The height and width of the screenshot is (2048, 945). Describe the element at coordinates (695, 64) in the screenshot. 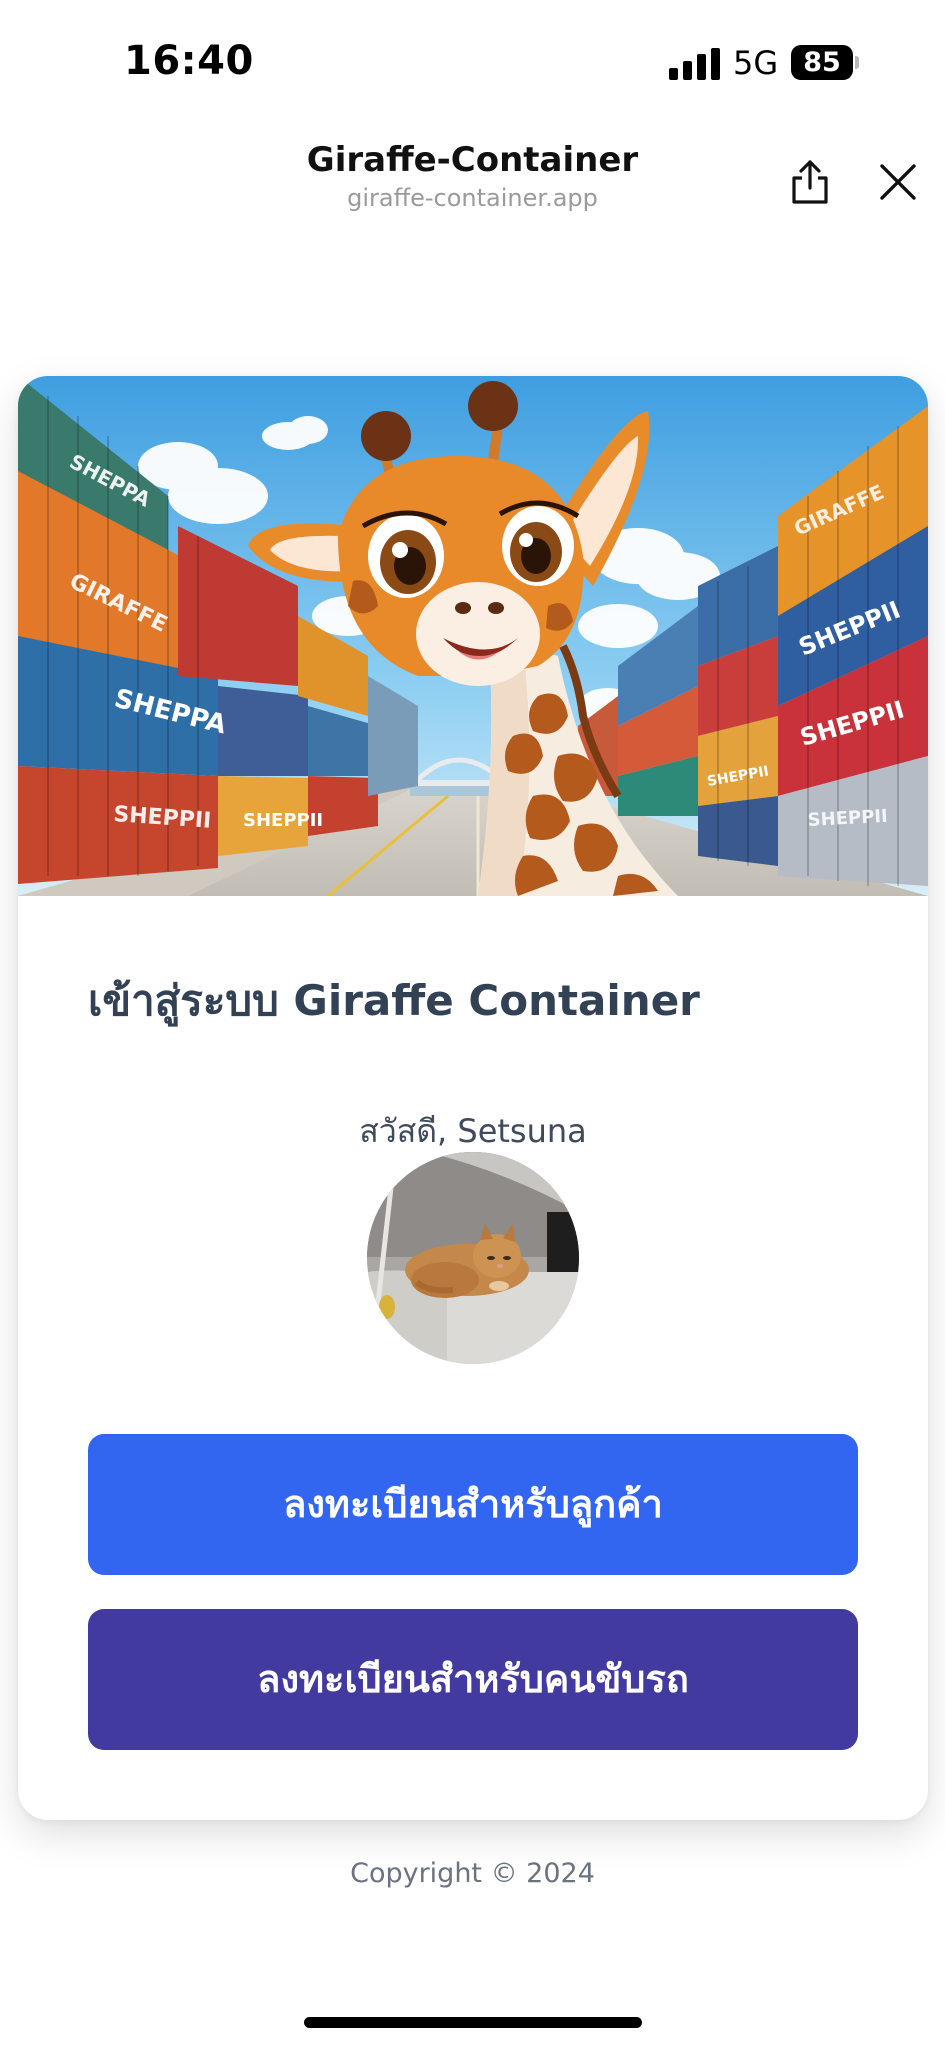

I see `signal-icon` at that location.